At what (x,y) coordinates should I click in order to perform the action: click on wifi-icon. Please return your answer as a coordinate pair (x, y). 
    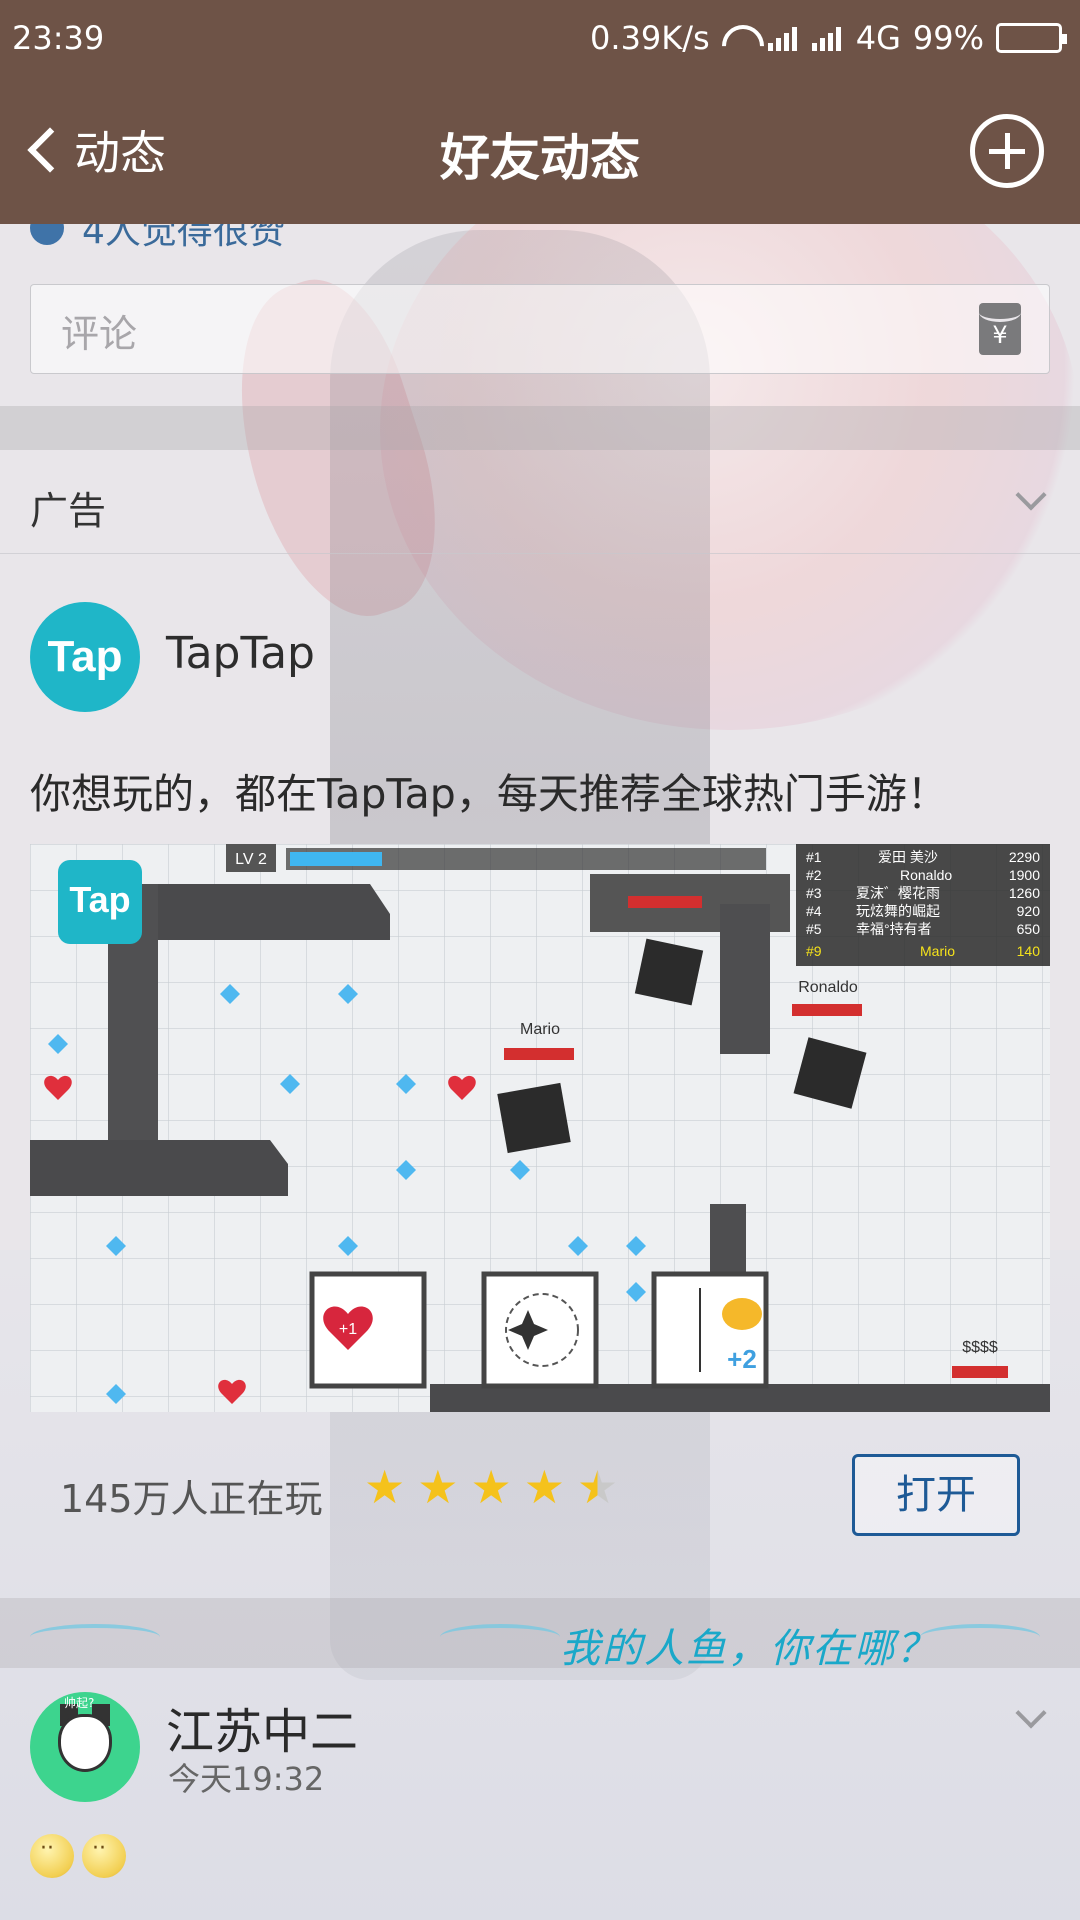
    Looking at the image, I should click on (739, 38).